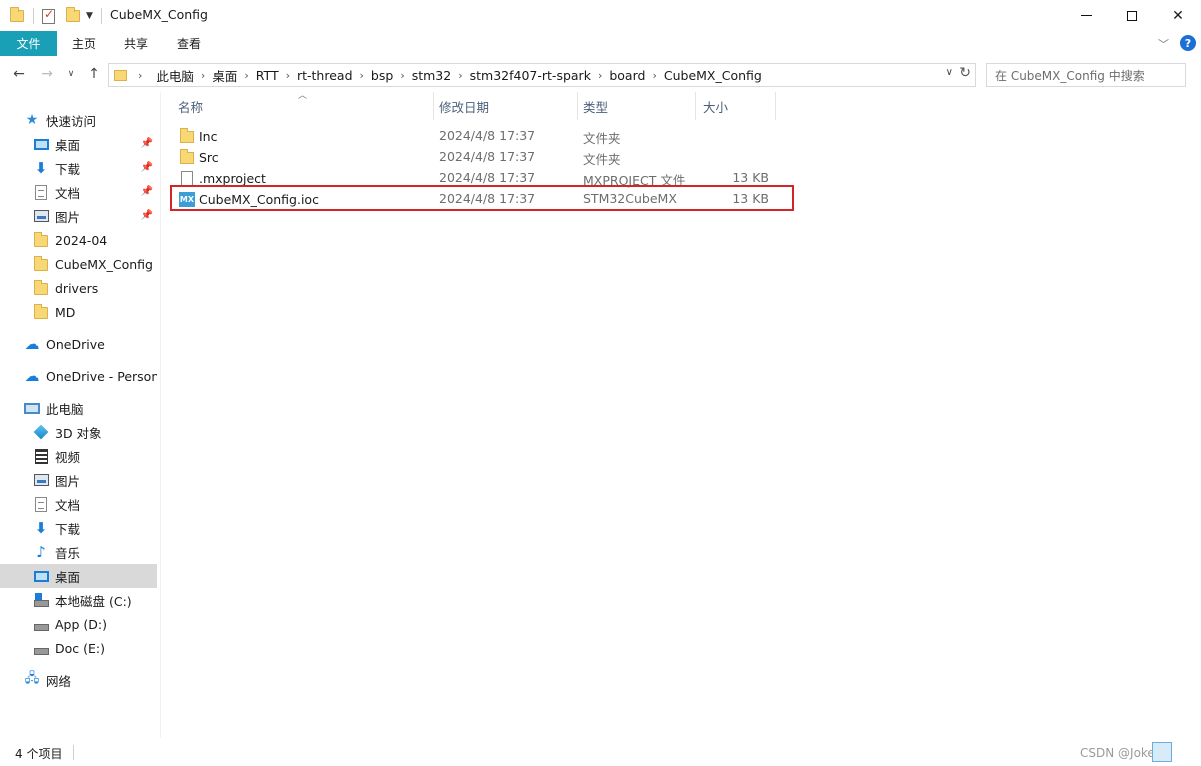 The height and width of the screenshot is (766, 1201). Describe the element at coordinates (33, 16) in the screenshot. I see `separator` at that location.